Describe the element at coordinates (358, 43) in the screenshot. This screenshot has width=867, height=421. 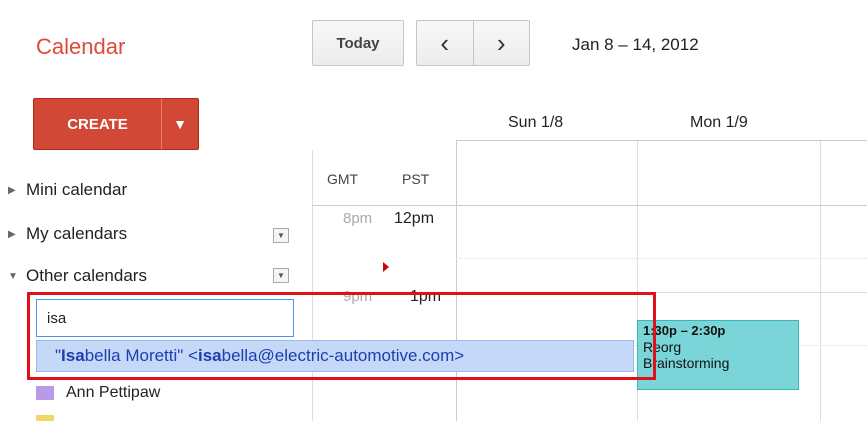
I see `today-button: Today` at that location.